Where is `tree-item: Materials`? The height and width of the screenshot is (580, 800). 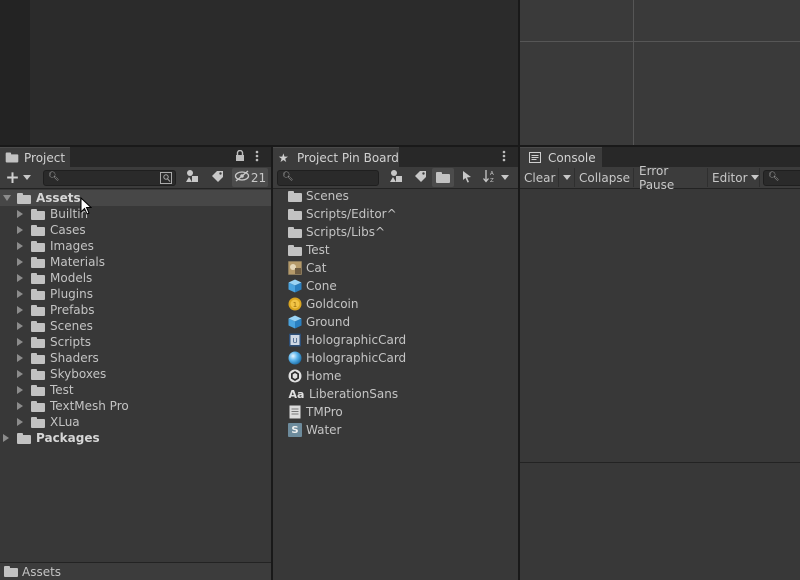 tree-item: Materials is located at coordinates (135, 262).